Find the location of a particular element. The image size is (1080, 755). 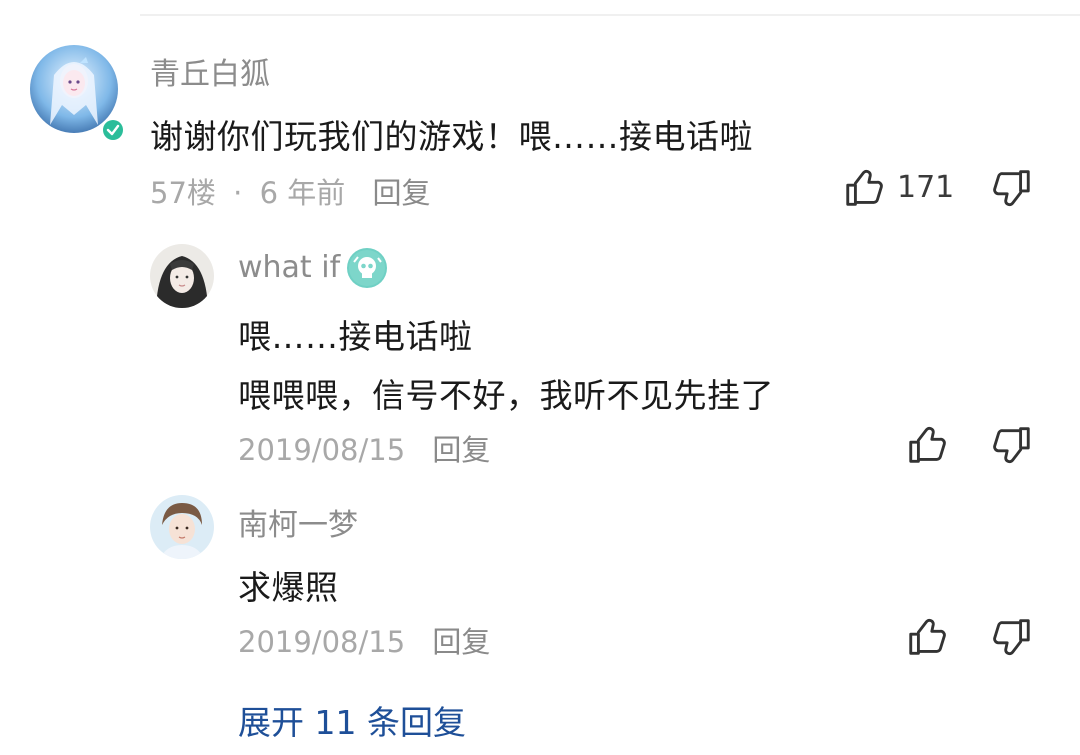

like-count: 171 is located at coordinates (926, 187).